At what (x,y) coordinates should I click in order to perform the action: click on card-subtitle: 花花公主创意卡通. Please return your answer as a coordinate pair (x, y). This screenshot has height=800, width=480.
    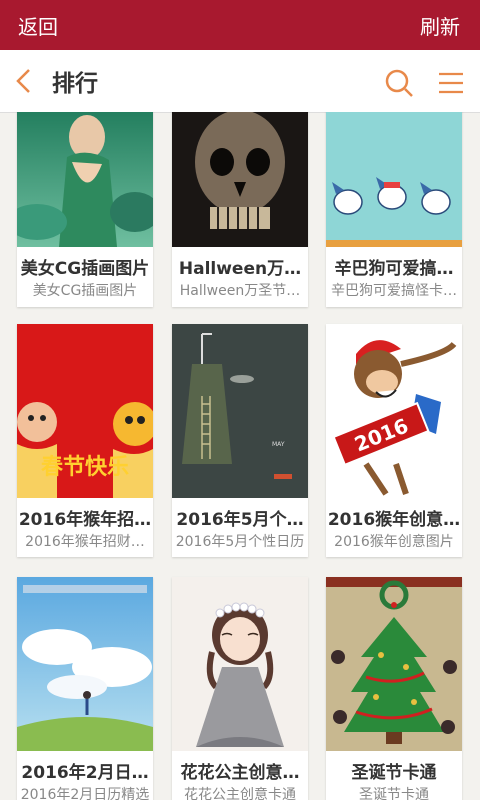
    Looking at the image, I should click on (240, 793).